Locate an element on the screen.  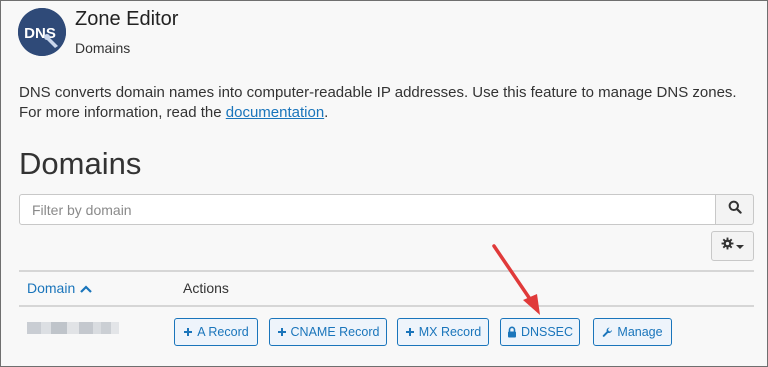
dnssec-button: DNSSEC is located at coordinates (540, 332).